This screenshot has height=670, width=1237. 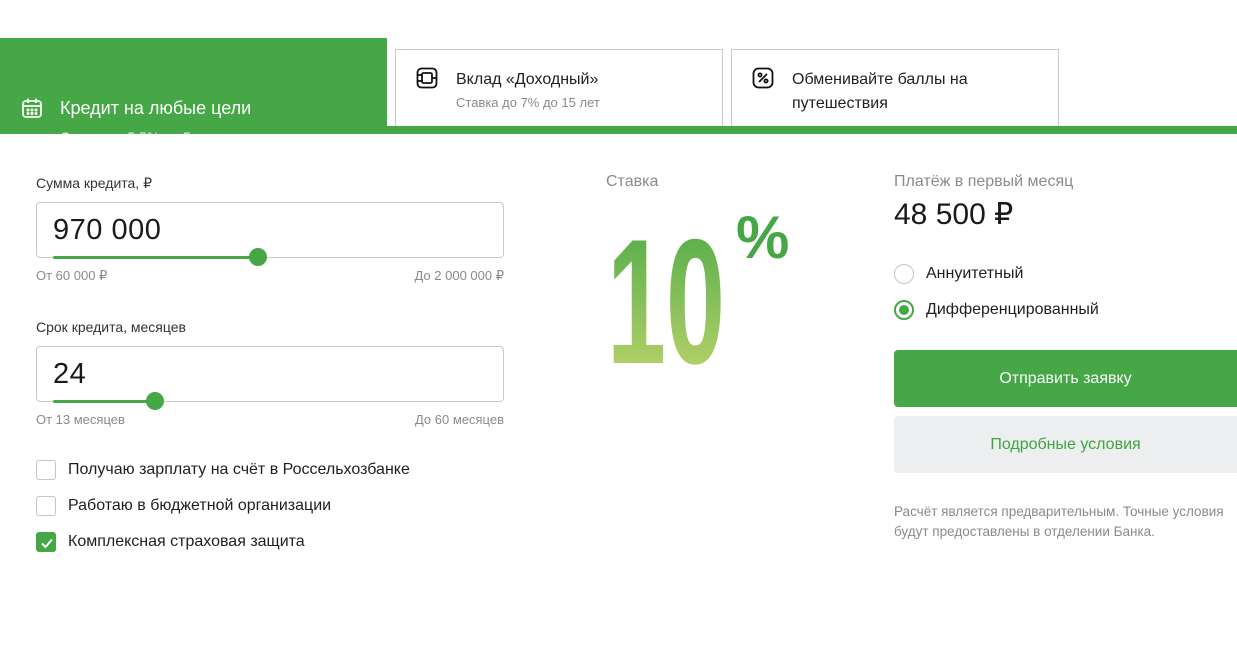 I want to click on term-slider-track, so click(x=104, y=401).